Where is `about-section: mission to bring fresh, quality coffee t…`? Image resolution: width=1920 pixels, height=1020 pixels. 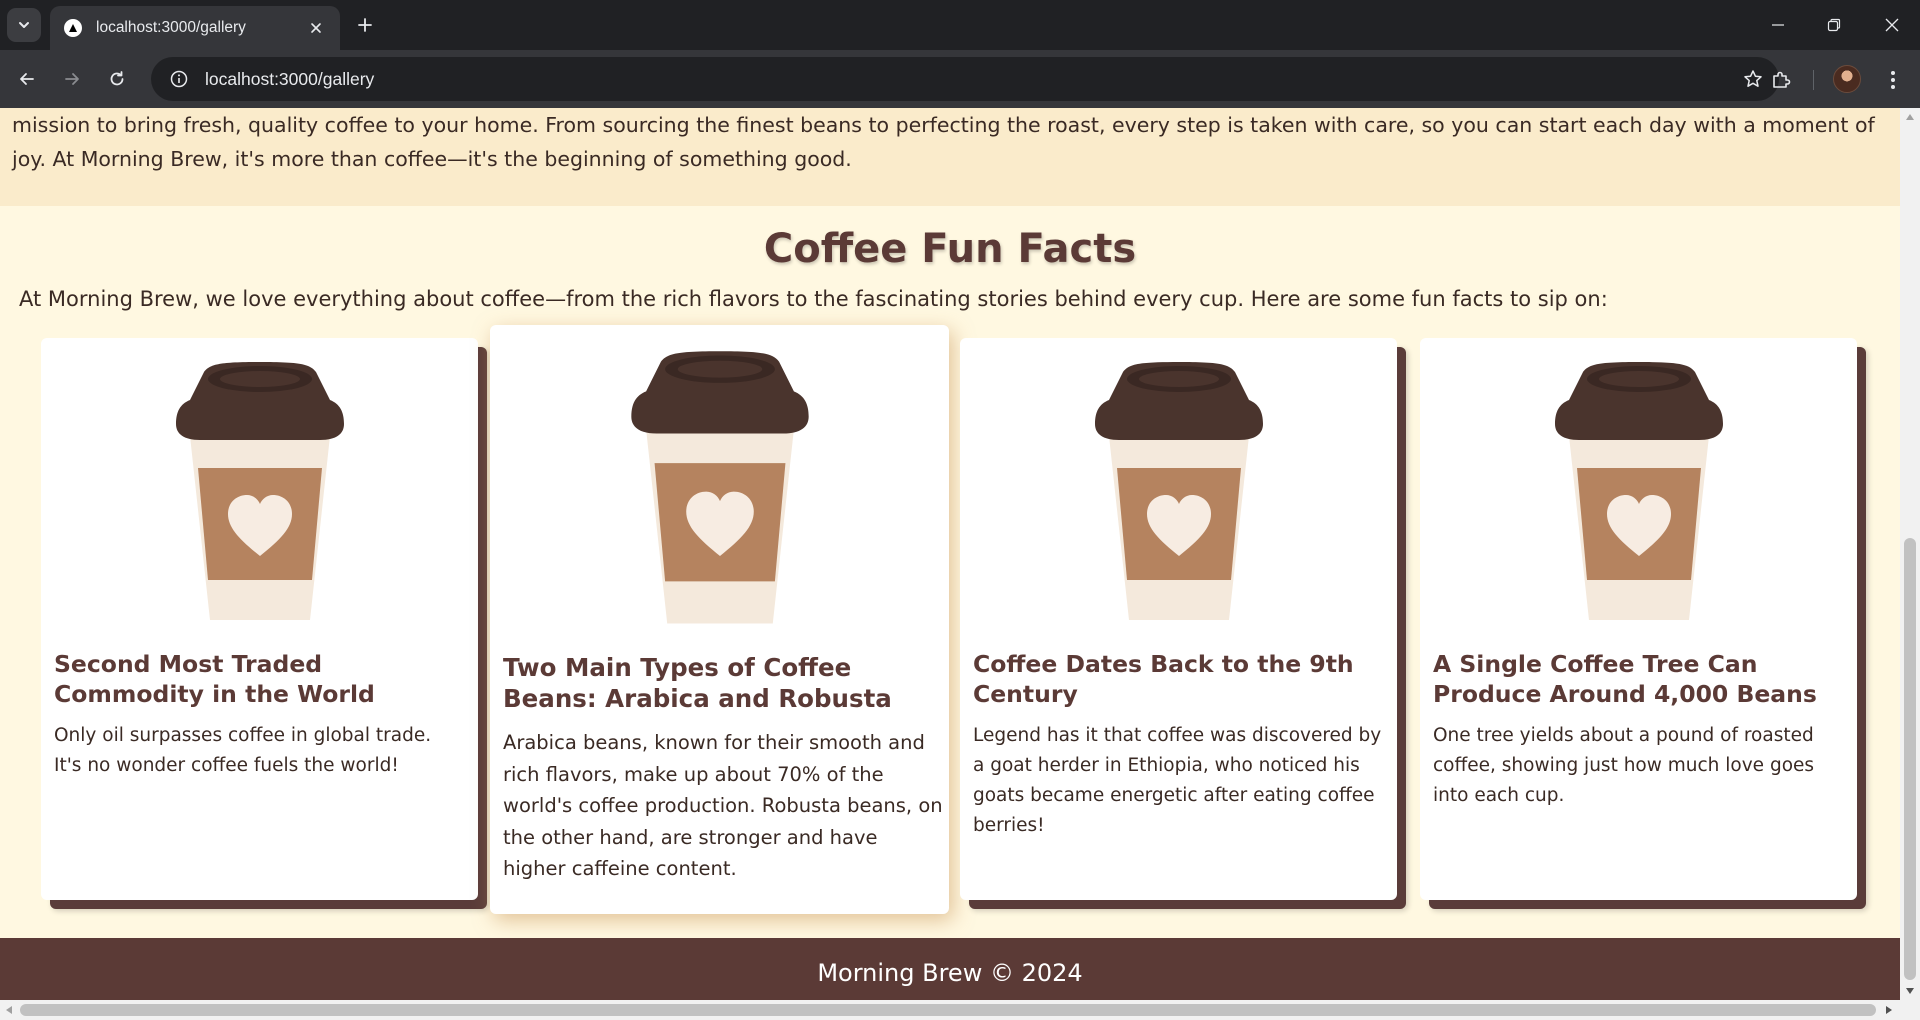
about-section: mission to bring fresh, quality coffee t… is located at coordinates (950, 157).